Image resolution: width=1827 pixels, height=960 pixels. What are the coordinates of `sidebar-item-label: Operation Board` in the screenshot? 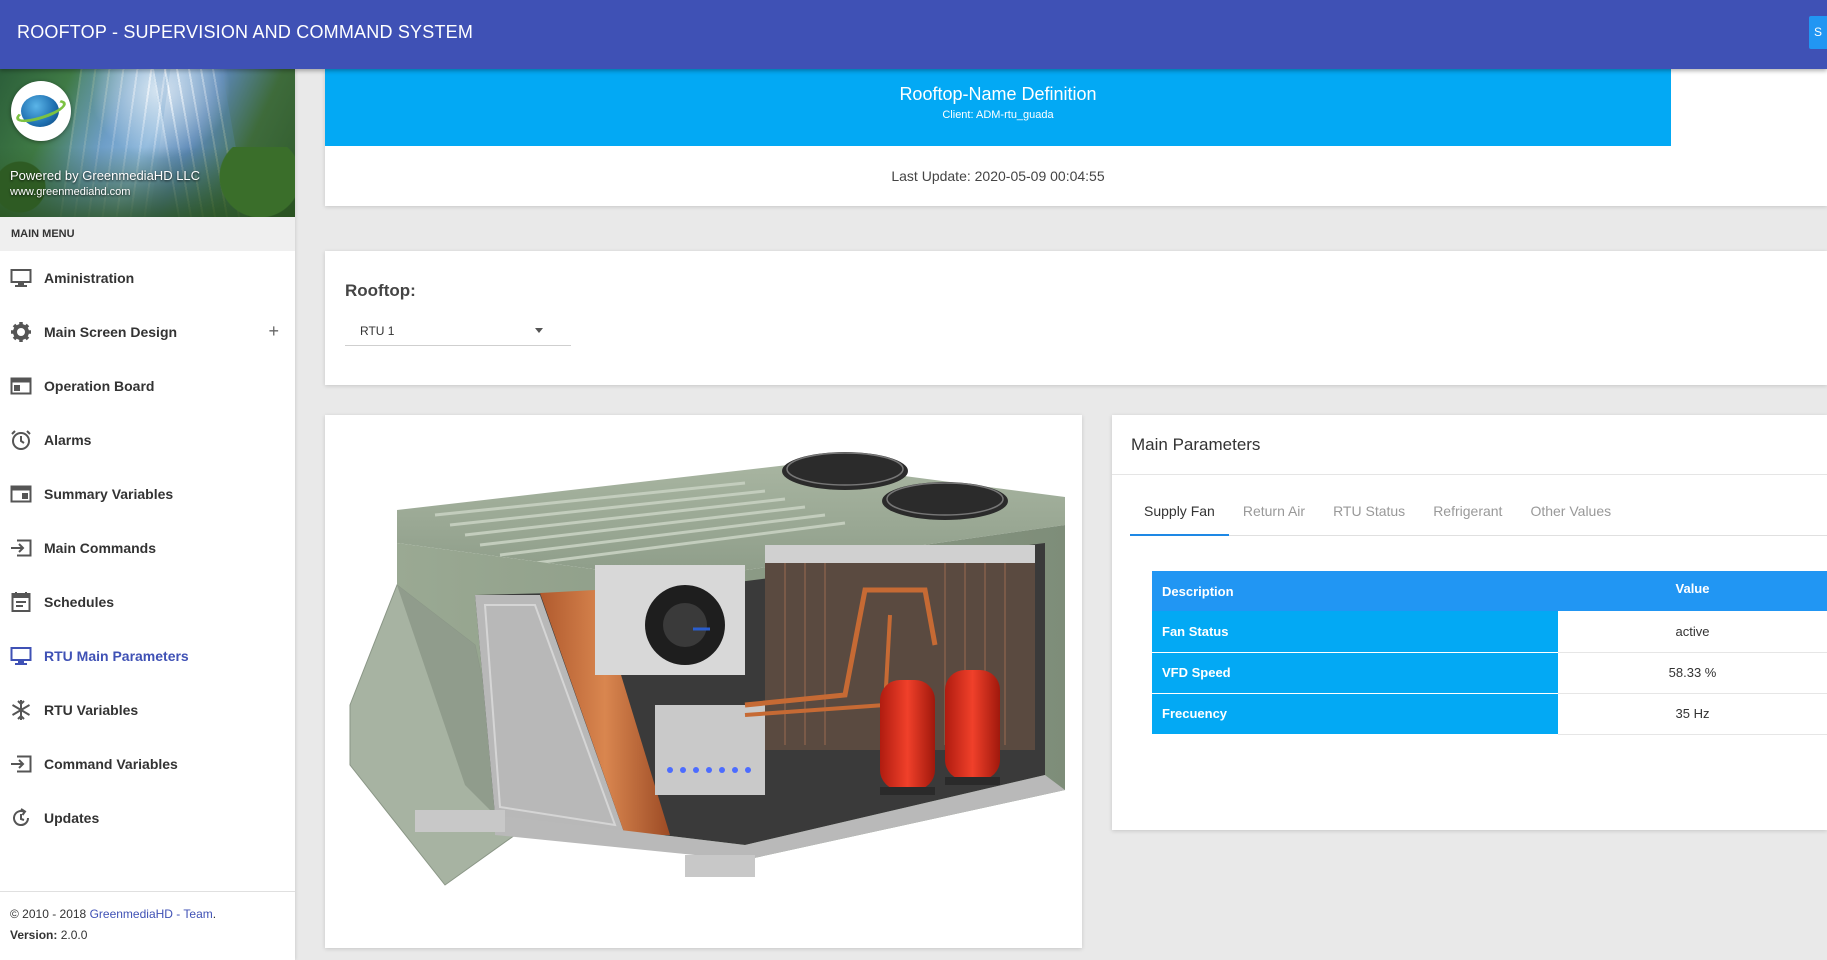 It's located at (99, 386).